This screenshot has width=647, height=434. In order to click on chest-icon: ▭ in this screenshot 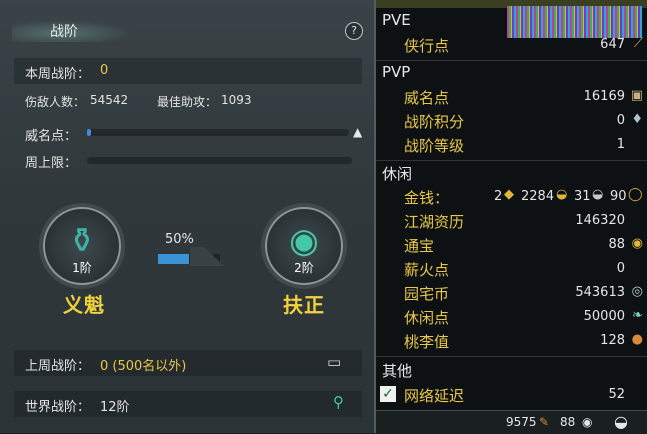, I will do `click(334, 362)`.